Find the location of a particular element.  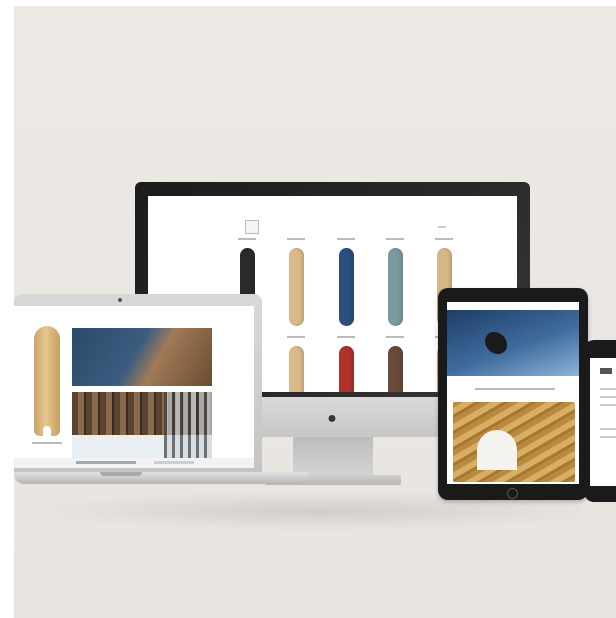

home-button-icon is located at coordinates (512, 493).